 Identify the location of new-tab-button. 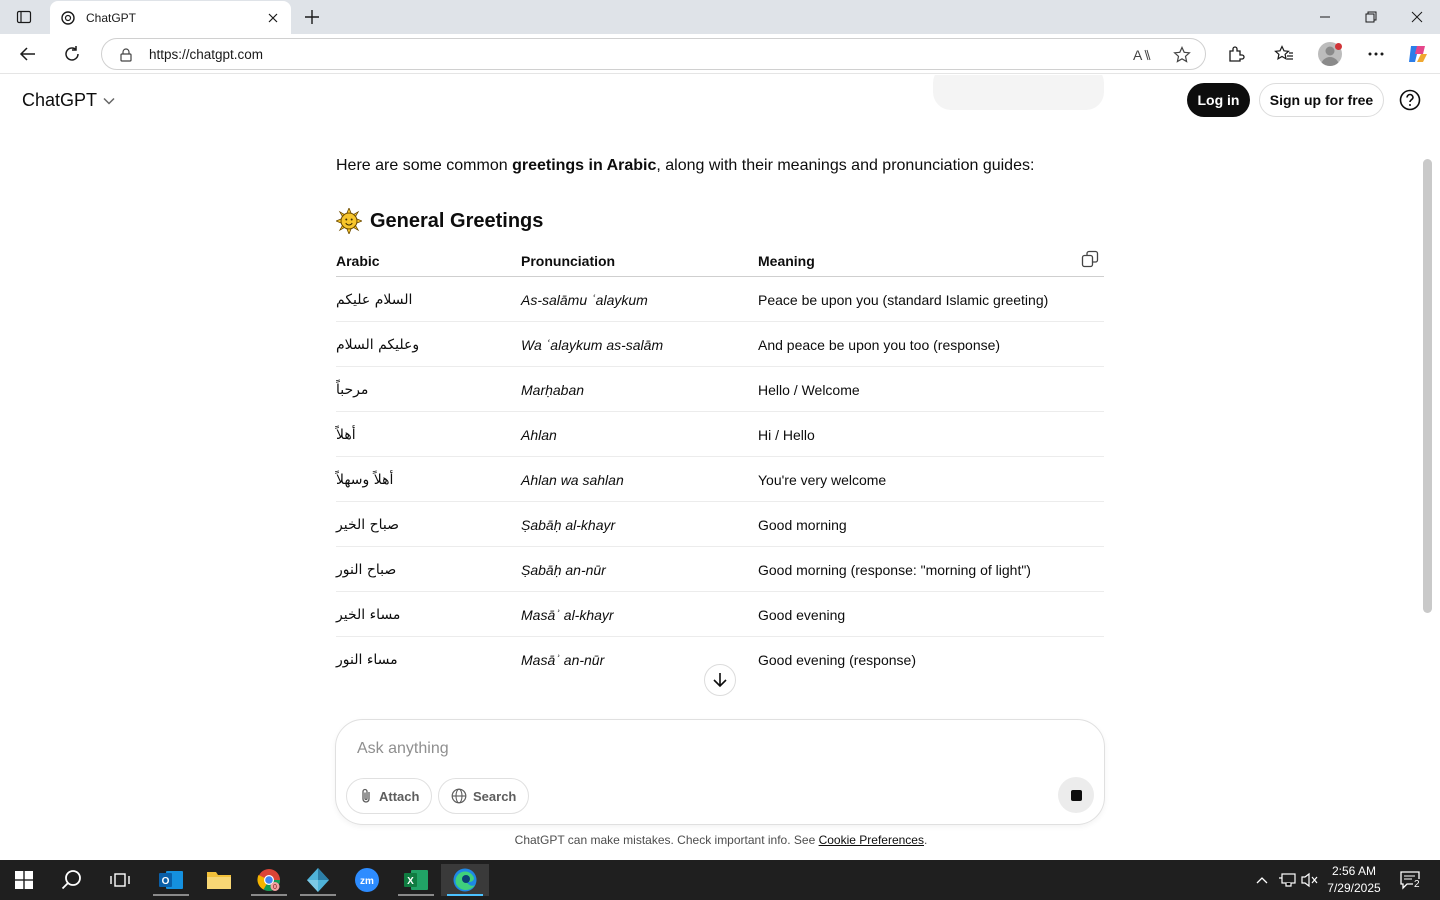
(312, 17).